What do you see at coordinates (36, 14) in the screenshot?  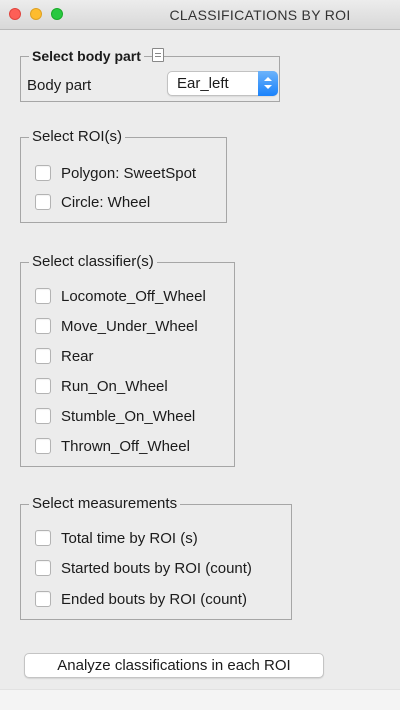 I see `minimize-window-button` at bounding box center [36, 14].